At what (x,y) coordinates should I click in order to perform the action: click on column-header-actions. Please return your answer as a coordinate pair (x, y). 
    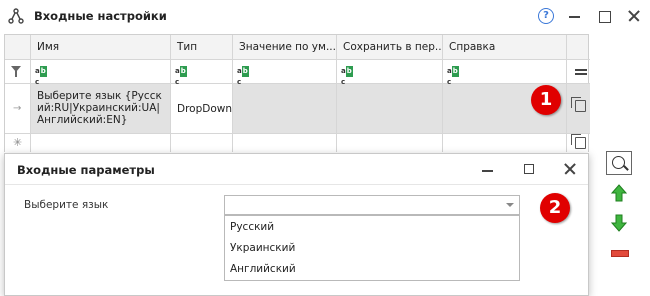
    Looking at the image, I should click on (578, 47).